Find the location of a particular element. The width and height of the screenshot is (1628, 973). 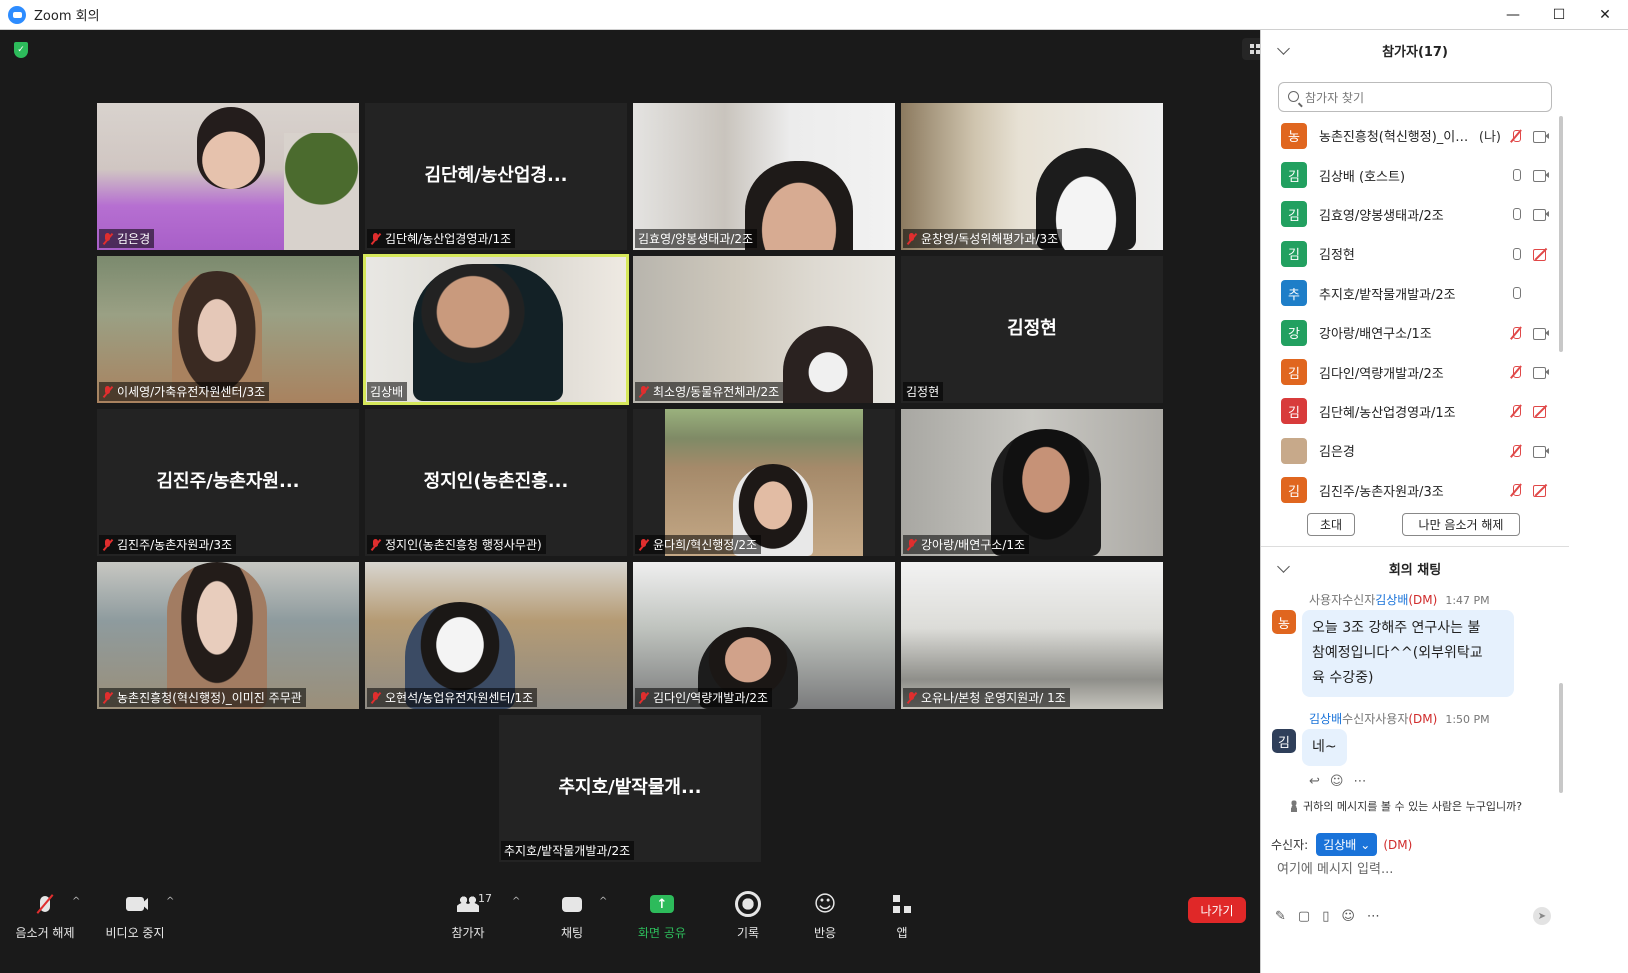

unmute-me-button: 나만 음소거 해제 is located at coordinates (1461, 524).